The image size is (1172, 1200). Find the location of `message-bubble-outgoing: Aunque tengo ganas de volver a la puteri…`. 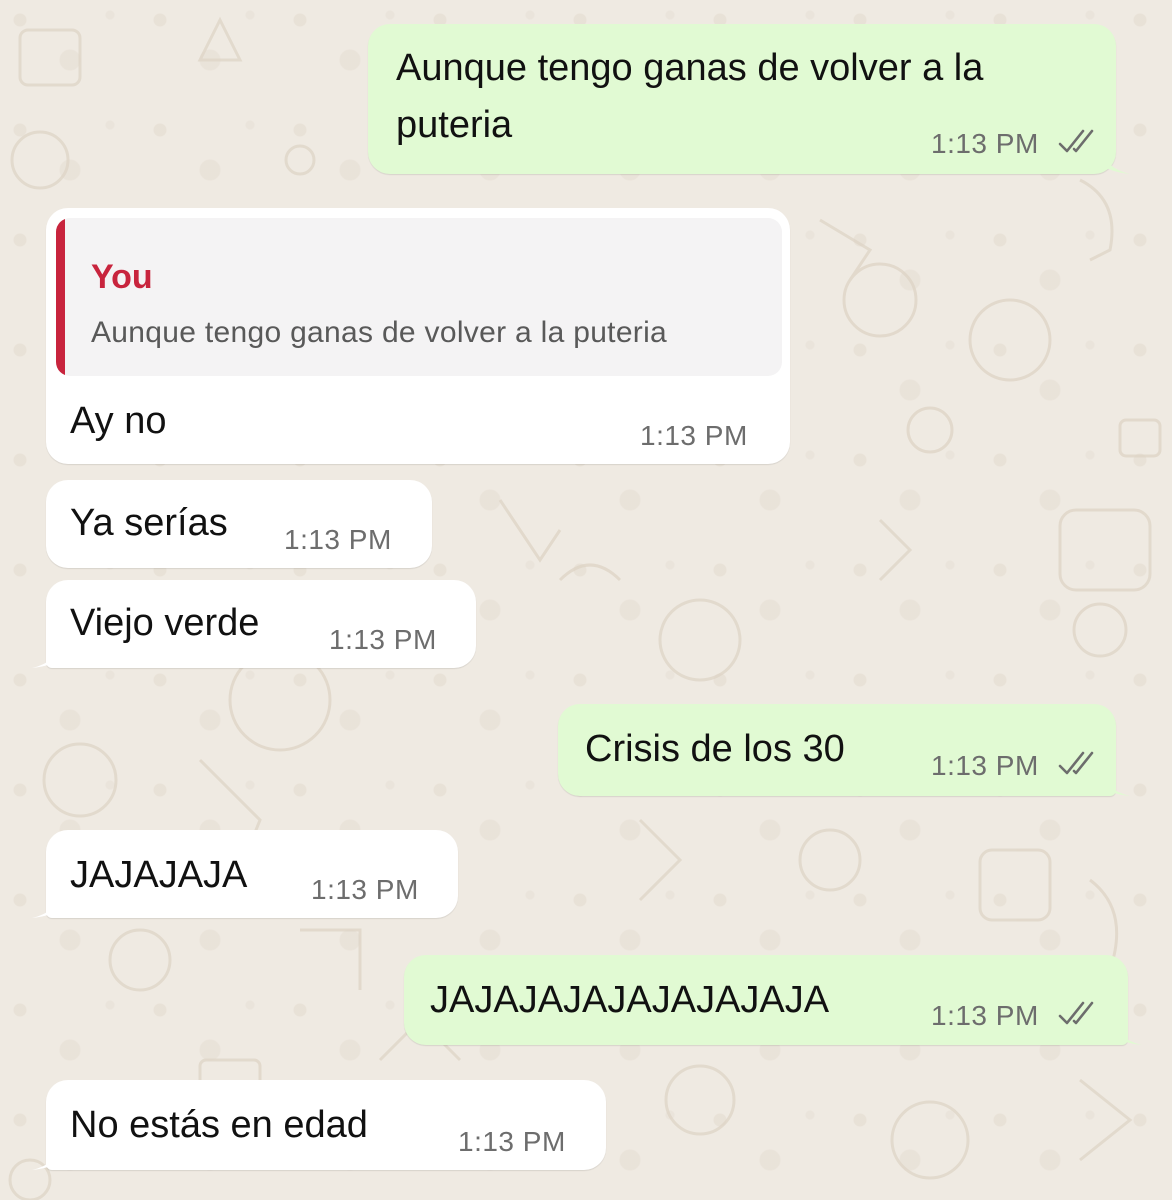

message-bubble-outgoing: Aunque tengo ganas de volver a la puteri… is located at coordinates (749, 99).